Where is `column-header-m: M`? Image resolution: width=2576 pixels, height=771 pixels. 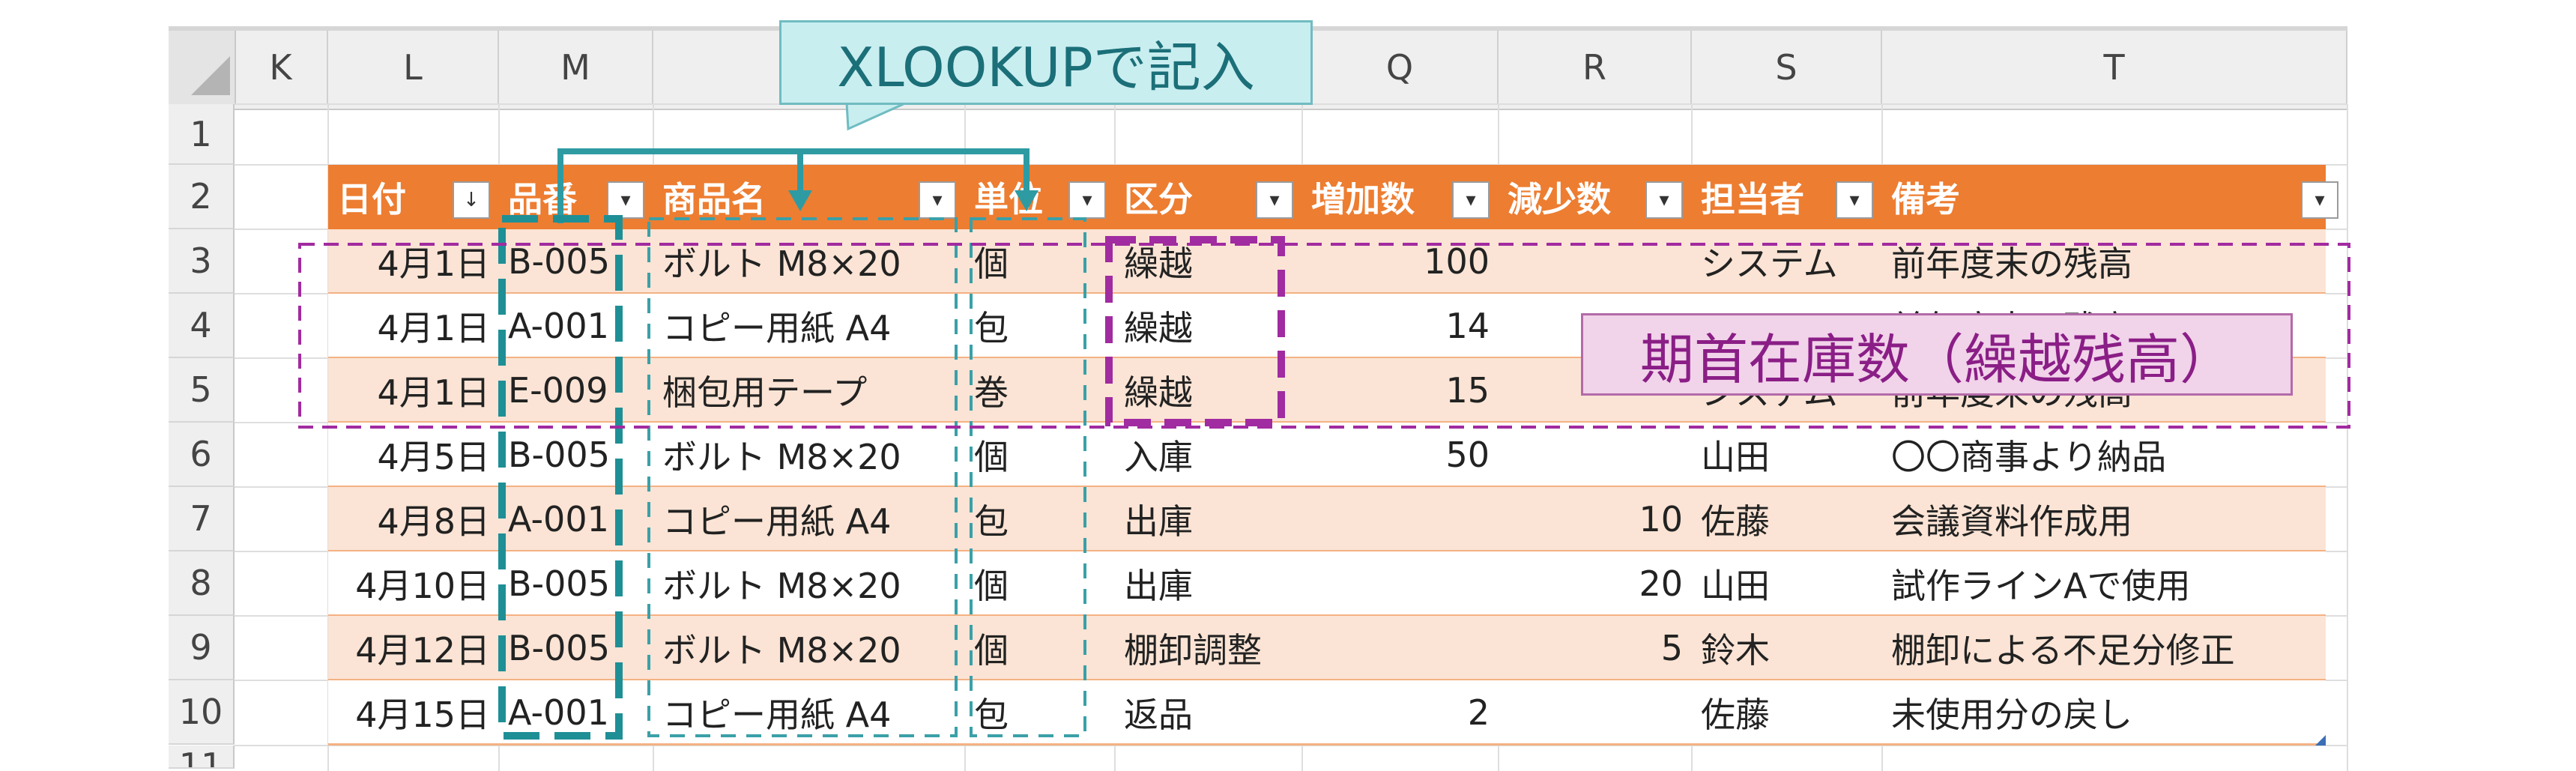 column-header-m: M is located at coordinates (576, 67).